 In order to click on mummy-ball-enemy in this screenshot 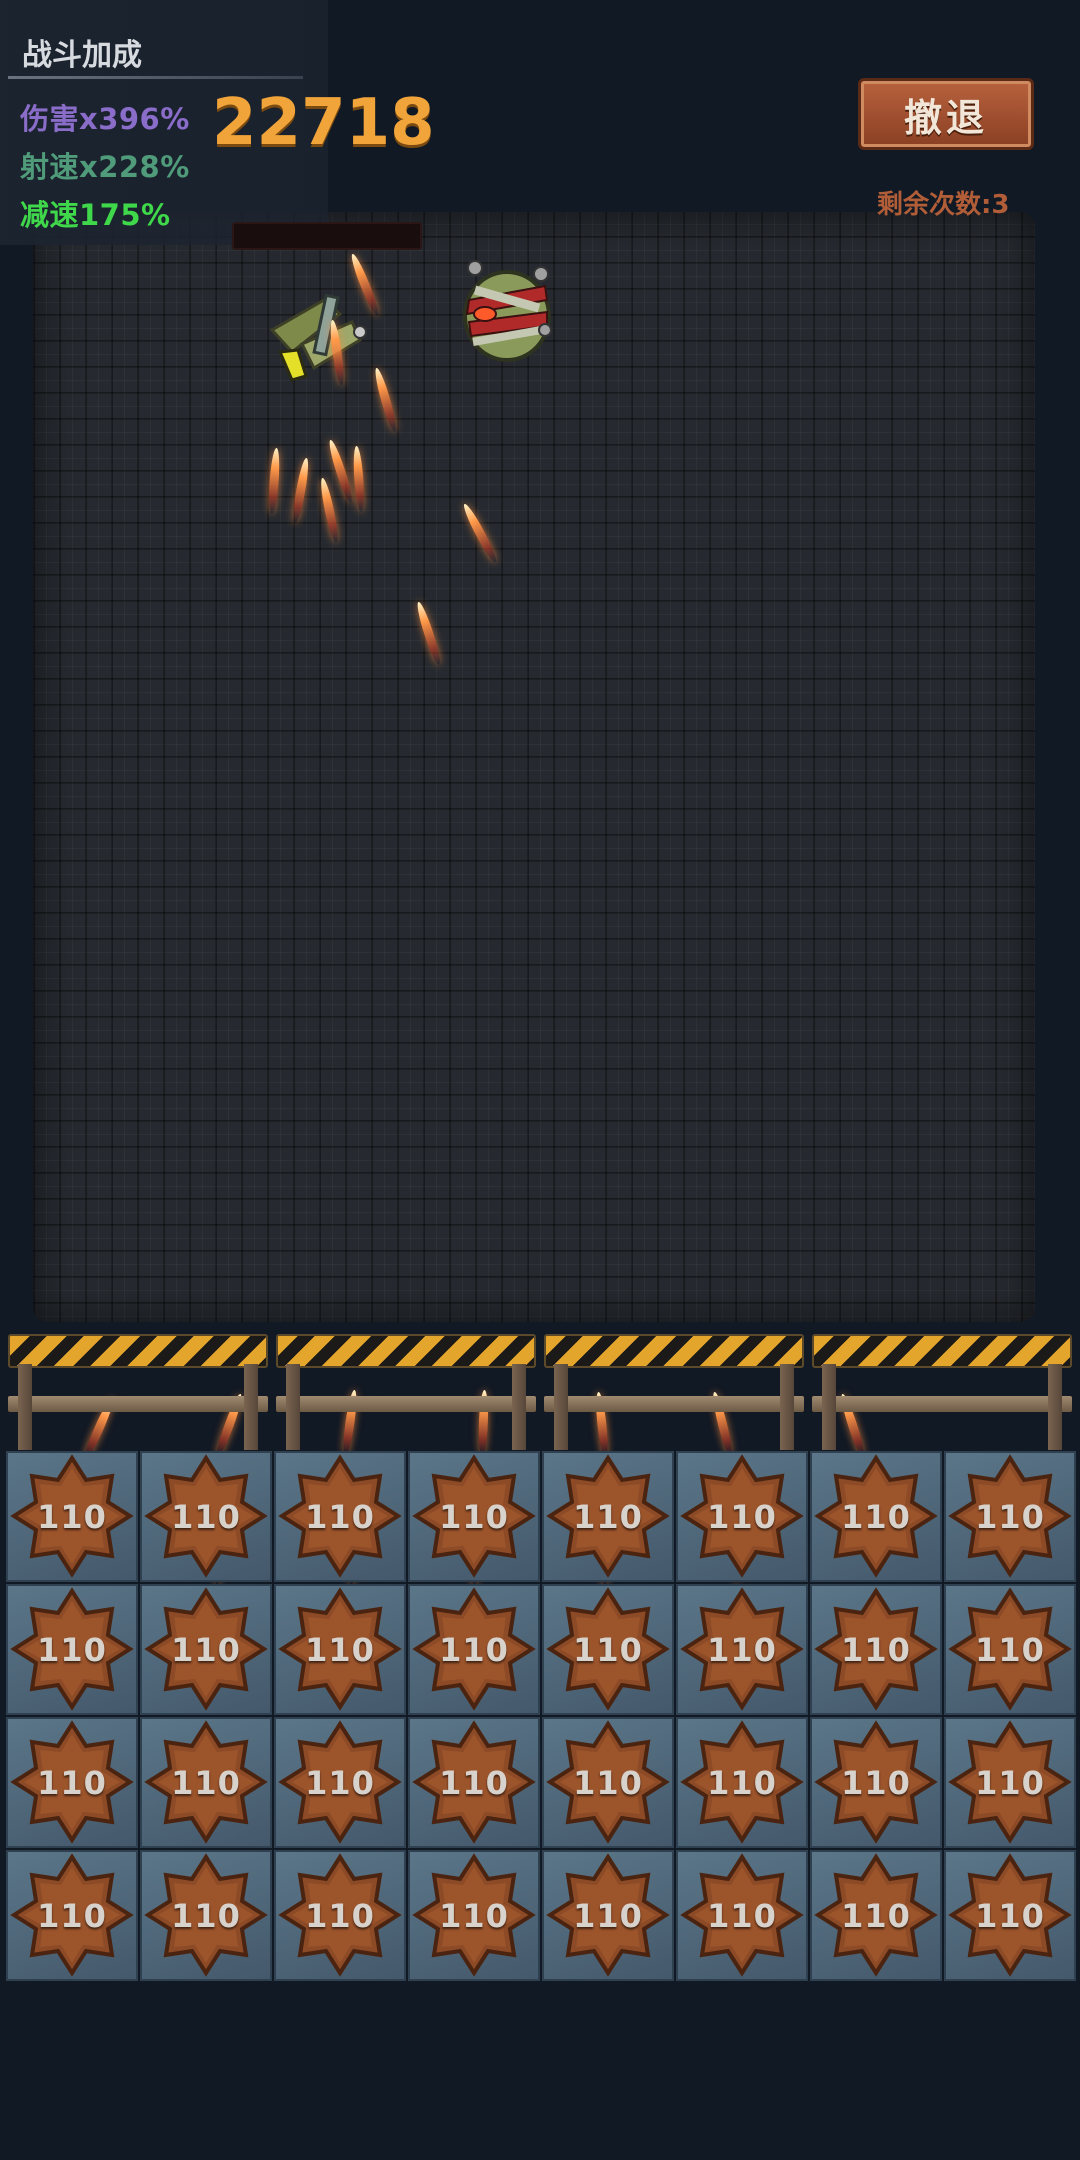, I will do `click(507, 311)`.